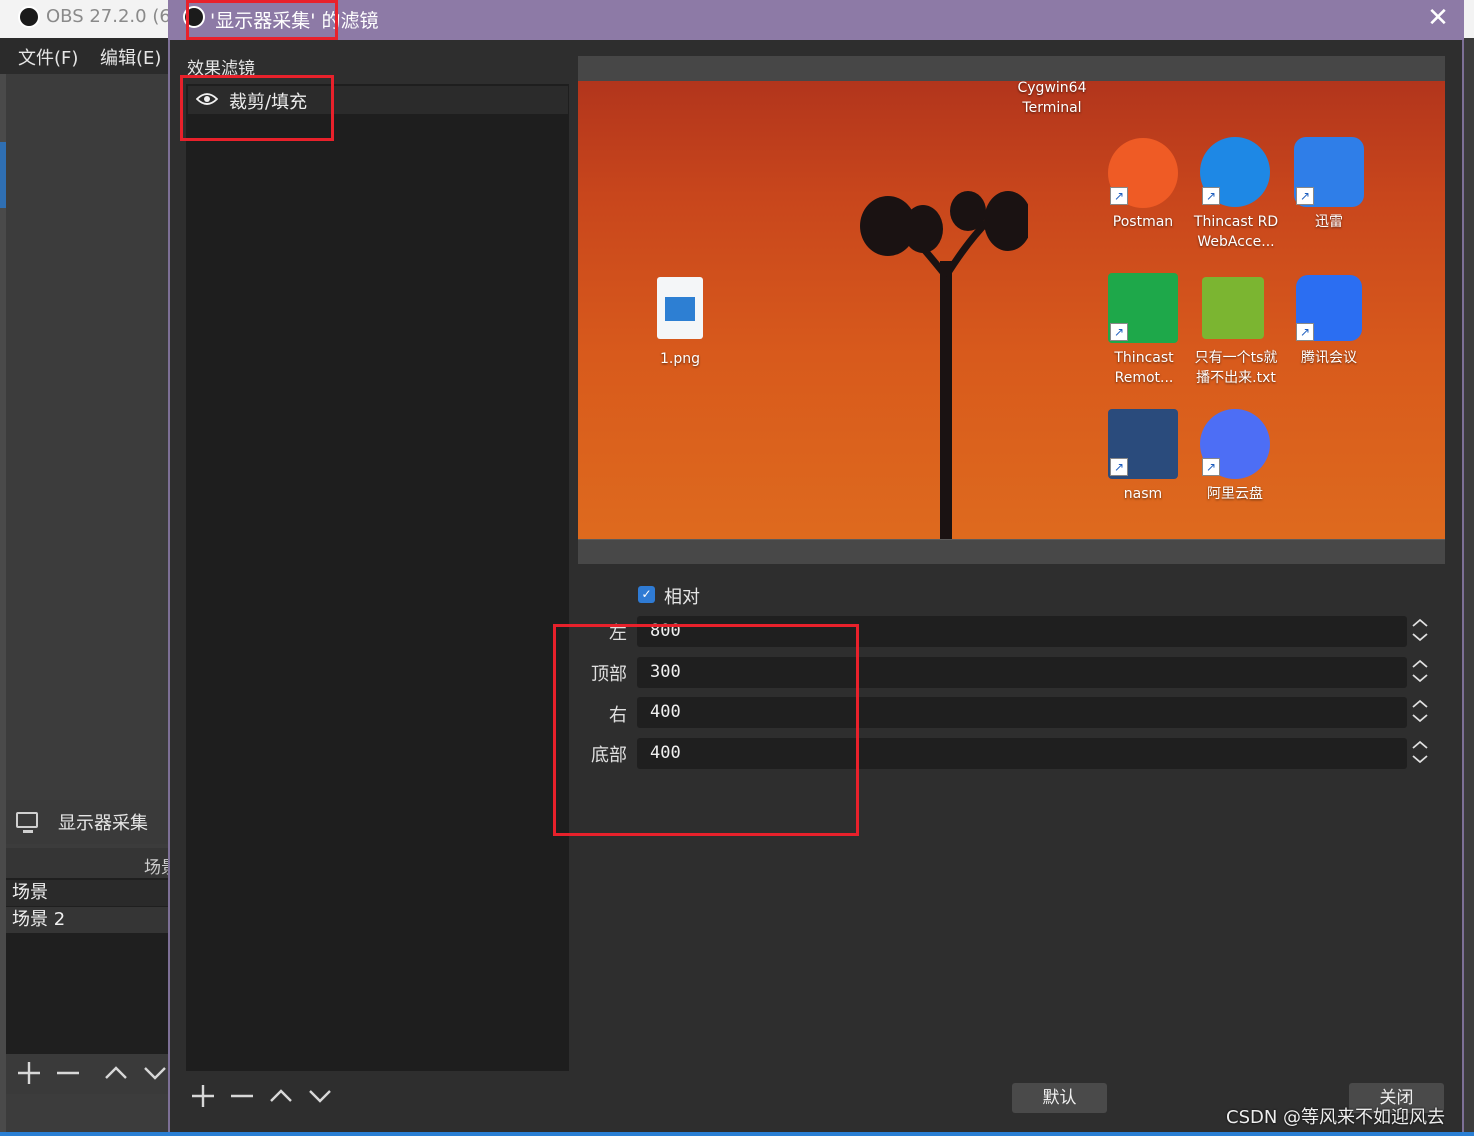 The image size is (1474, 1136). I want to click on remove-filter-button, so click(242, 1096).